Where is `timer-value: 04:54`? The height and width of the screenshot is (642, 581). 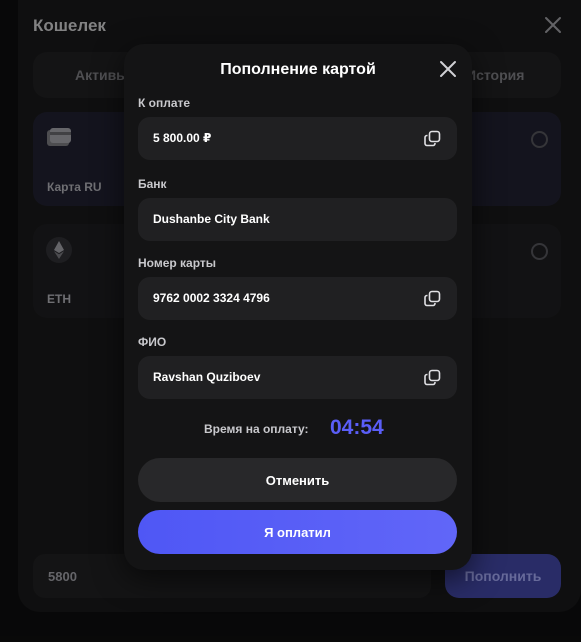 timer-value: 04:54 is located at coordinates (357, 427).